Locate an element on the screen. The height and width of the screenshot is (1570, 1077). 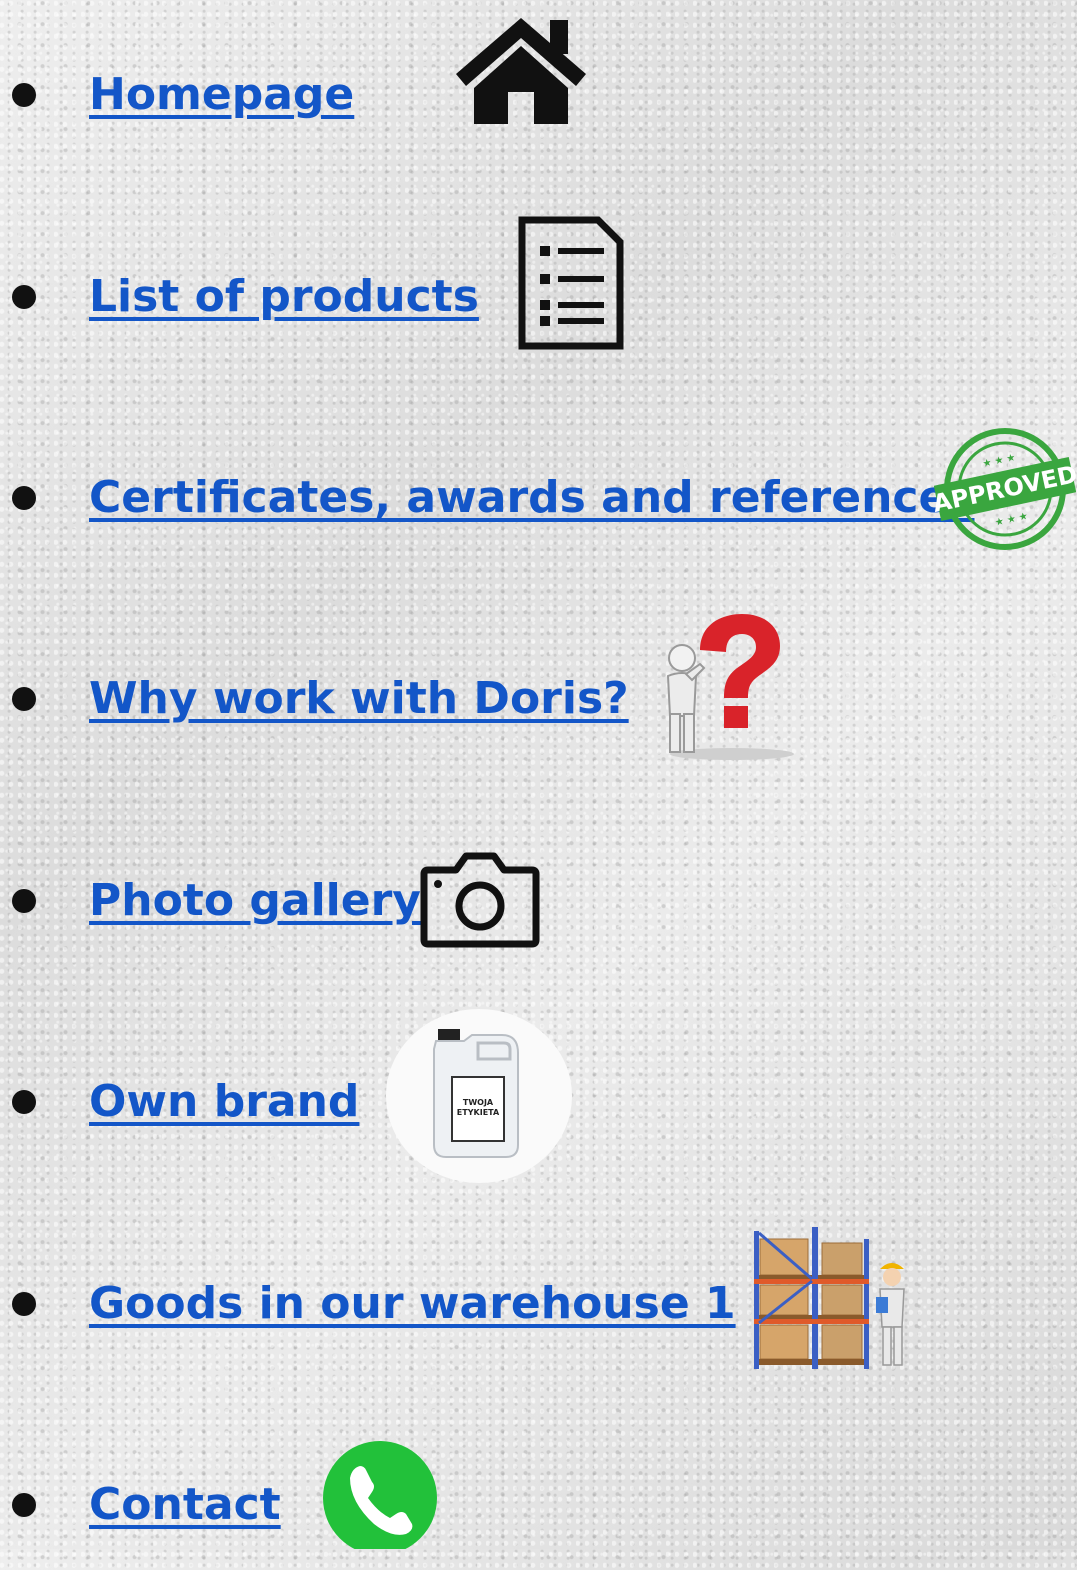
menu-item-homepage: Homepage is located at coordinates (538, 89).